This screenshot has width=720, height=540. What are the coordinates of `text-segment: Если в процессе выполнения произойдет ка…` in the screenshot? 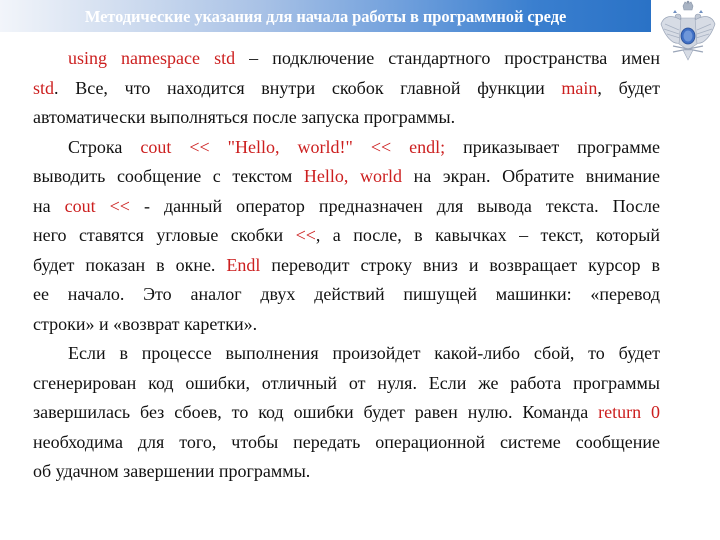 It's located at (364, 353).